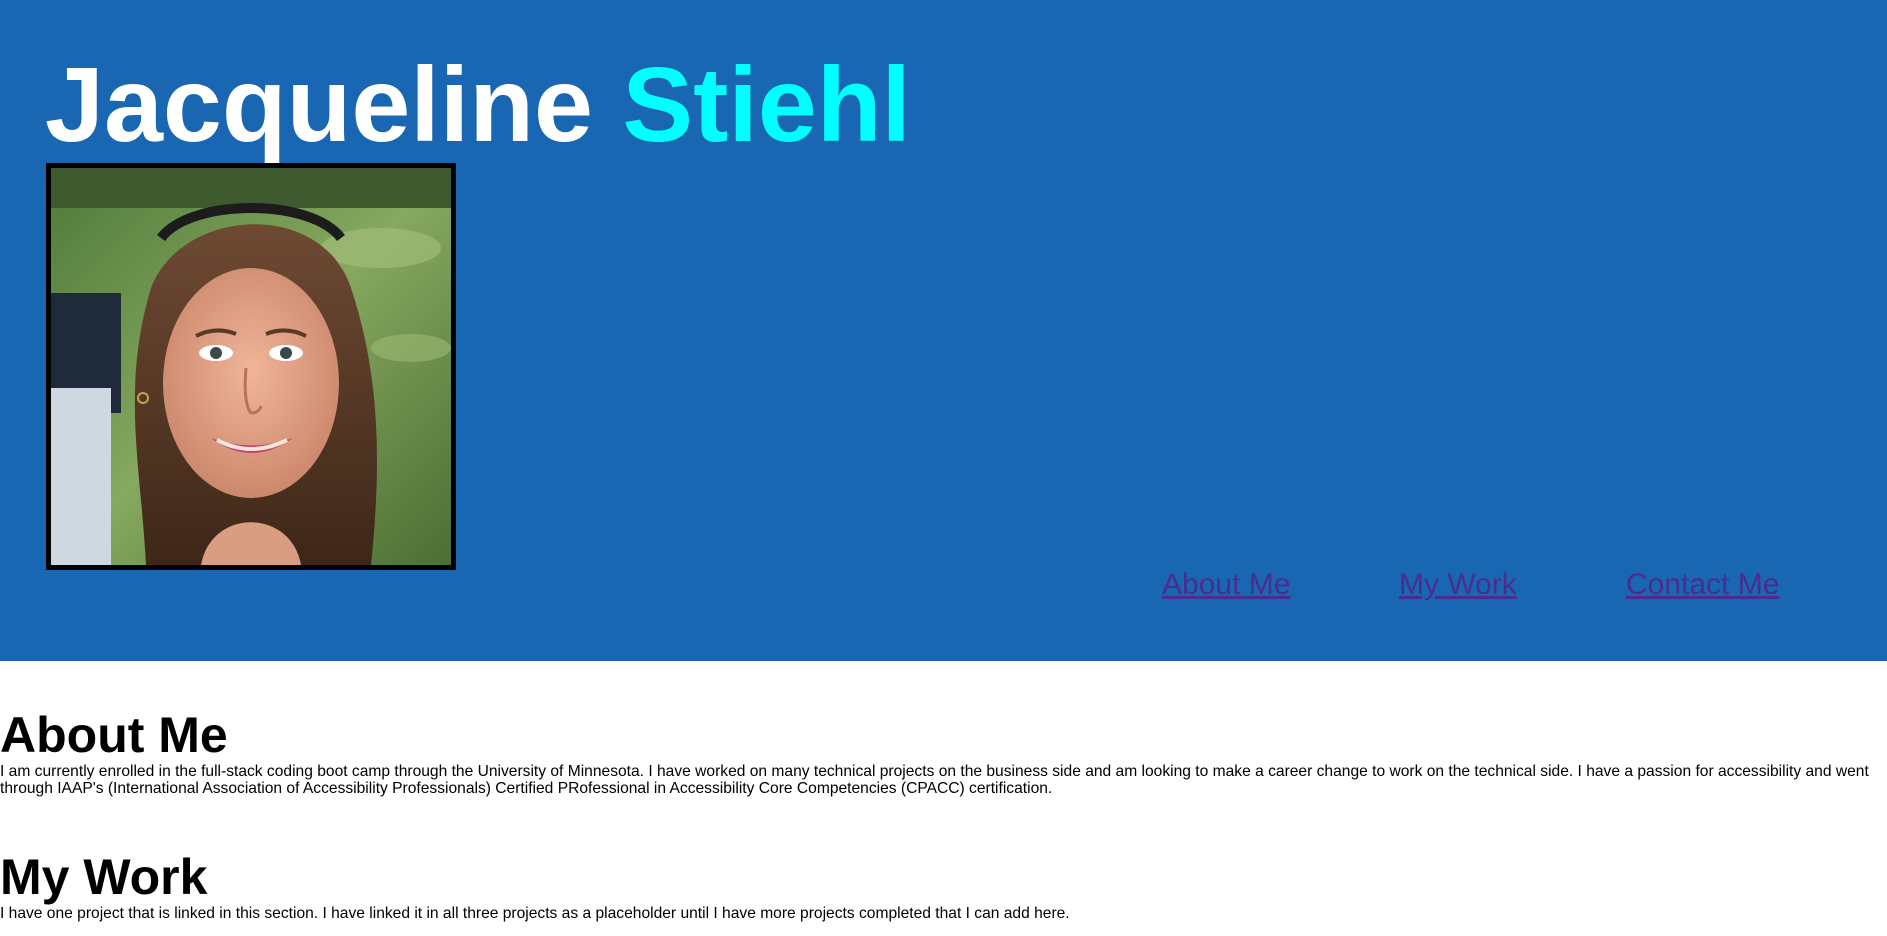 The image size is (1887, 936). What do you see at coordinates (114, 735) in the screenshot?
I see `about-heading: About Me` at bounding box center [114, 735].